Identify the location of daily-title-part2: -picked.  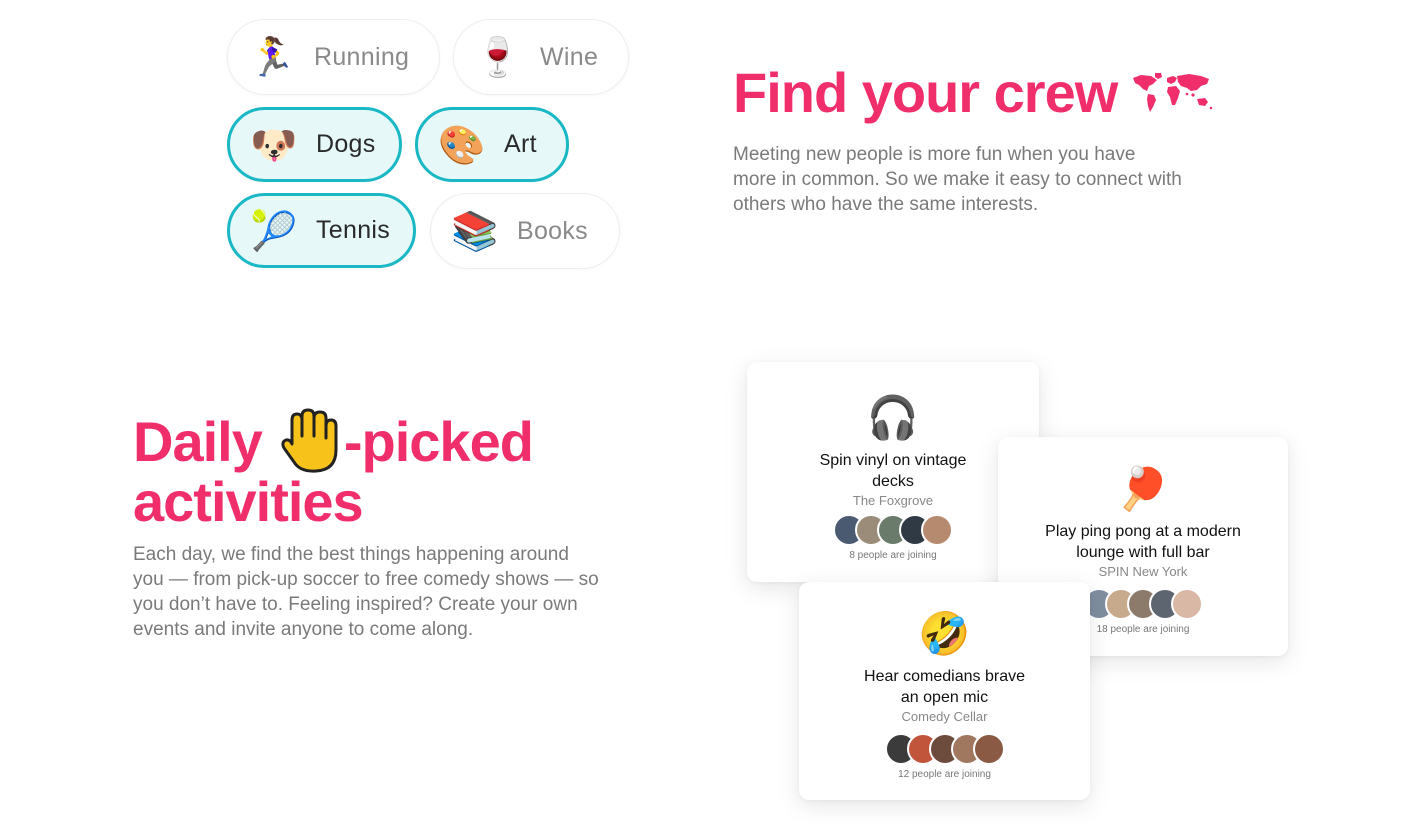
(438, 441).